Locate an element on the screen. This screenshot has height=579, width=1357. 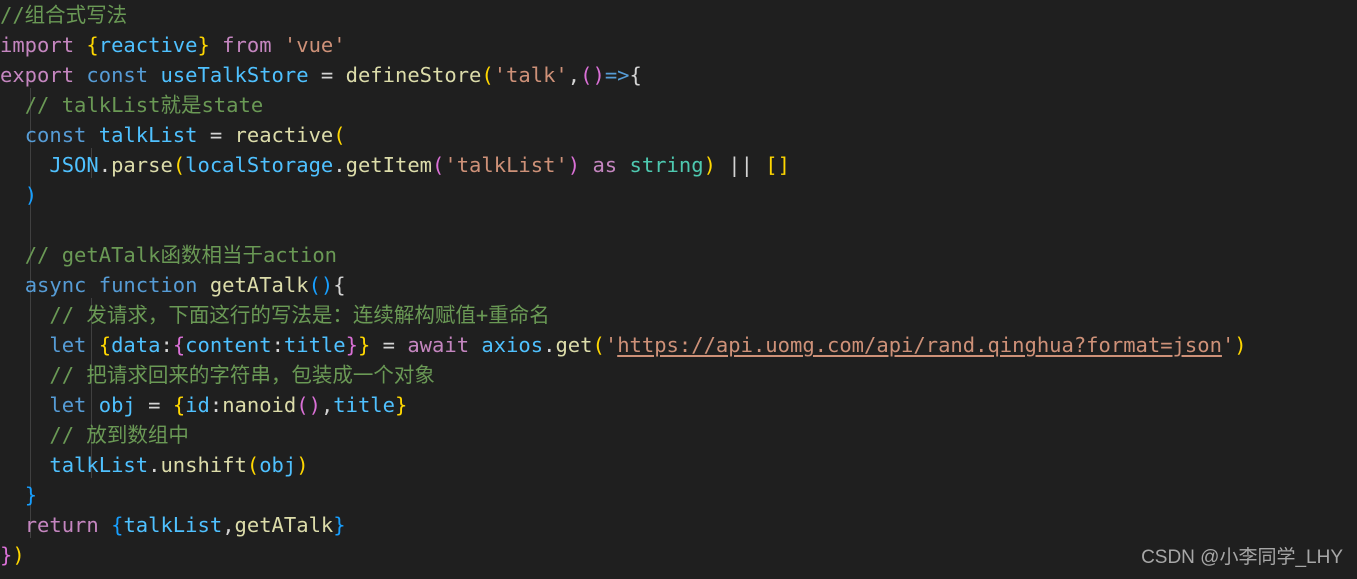
code-line: async function getATalk(){ is located at coordinates (678, 285).